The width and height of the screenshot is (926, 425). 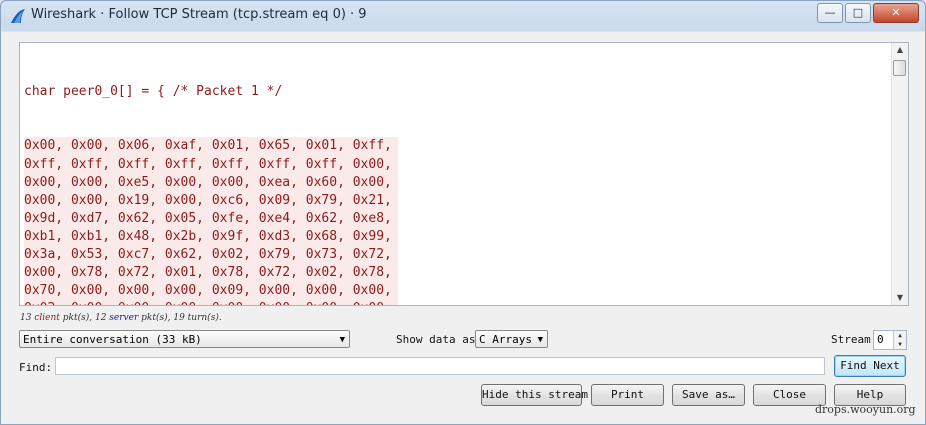 I want to click on scroll-thumb, so click(x=899, y=68).